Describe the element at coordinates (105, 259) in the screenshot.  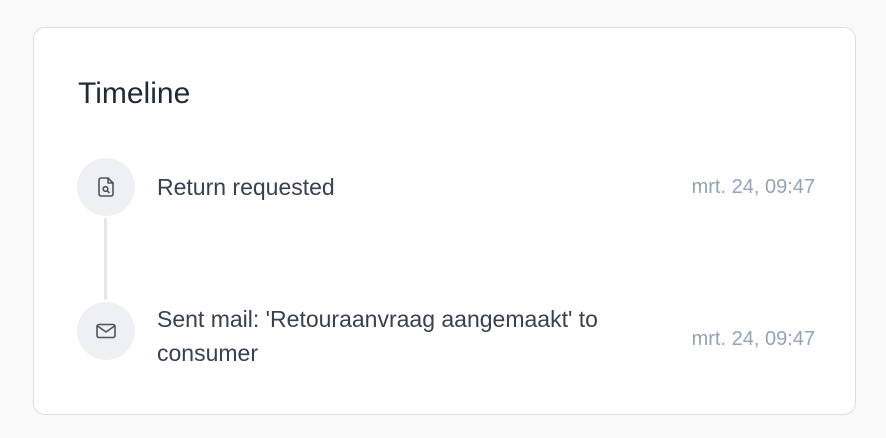
I see `timeline-connector` at that location.